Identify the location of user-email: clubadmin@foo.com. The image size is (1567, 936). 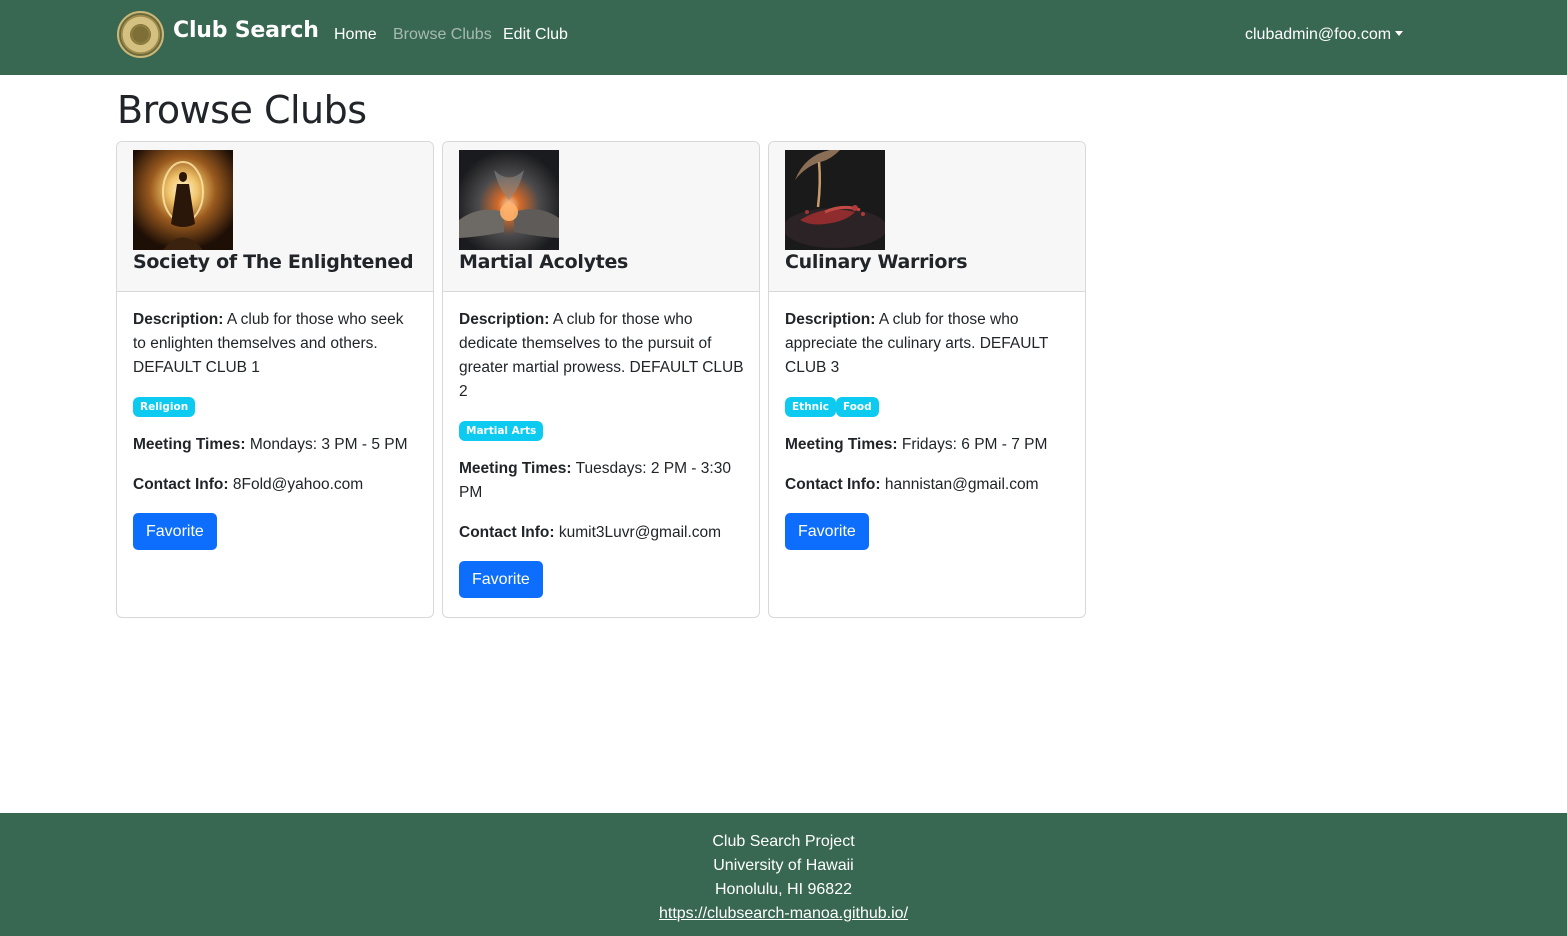
(1318, 34).